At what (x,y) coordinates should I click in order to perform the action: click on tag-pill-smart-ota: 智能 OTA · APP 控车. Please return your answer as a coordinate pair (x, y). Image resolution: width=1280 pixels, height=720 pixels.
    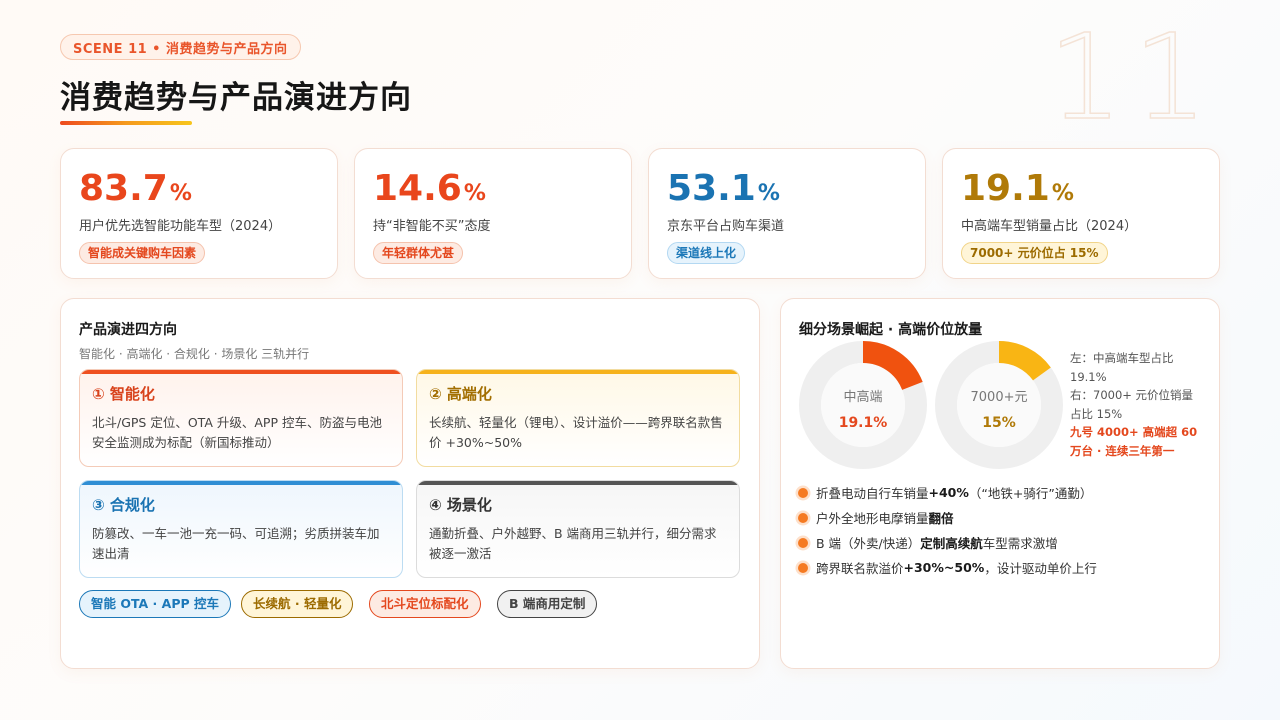
    Looking at the image, I should click on (155, 604).